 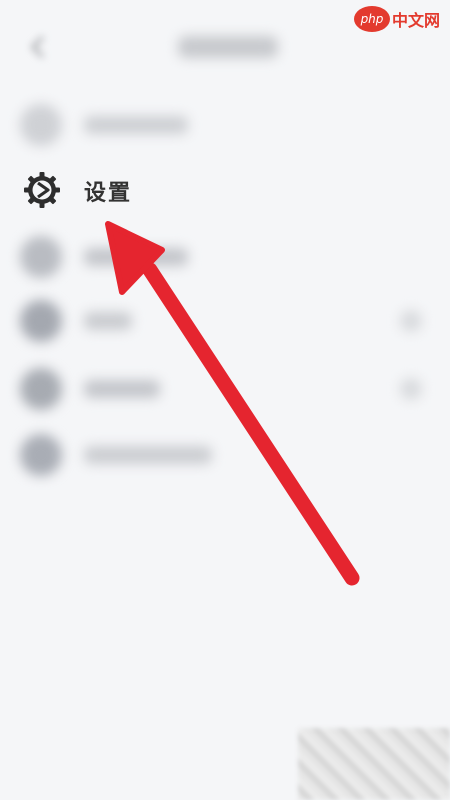 I want to click on logo-text: 中文网, so click(x=415, y=20).